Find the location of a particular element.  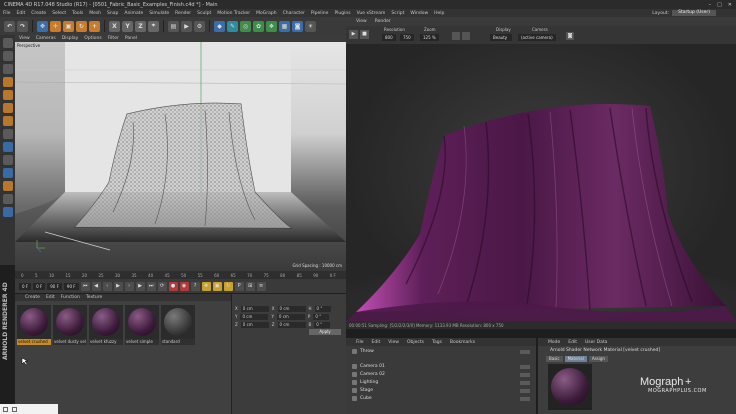

object-row: Lighting is located at coordinates (441, 382).